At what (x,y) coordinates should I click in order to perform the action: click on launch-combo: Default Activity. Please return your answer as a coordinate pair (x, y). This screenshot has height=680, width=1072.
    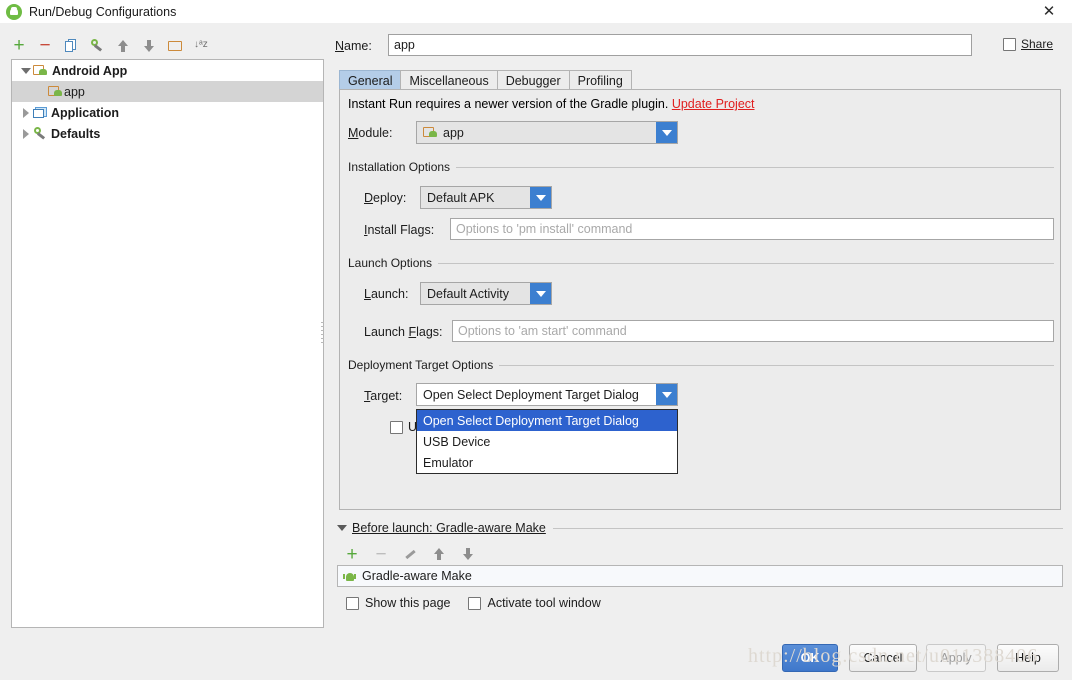
    Looking at the image, I should click on (486, 293).